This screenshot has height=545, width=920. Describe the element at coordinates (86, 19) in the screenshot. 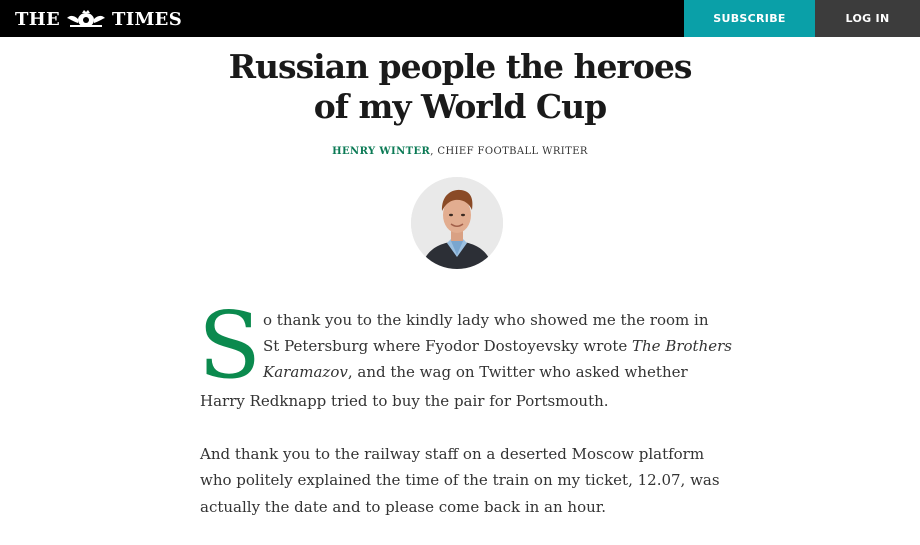

I see `royal-crest-icon` at that location.